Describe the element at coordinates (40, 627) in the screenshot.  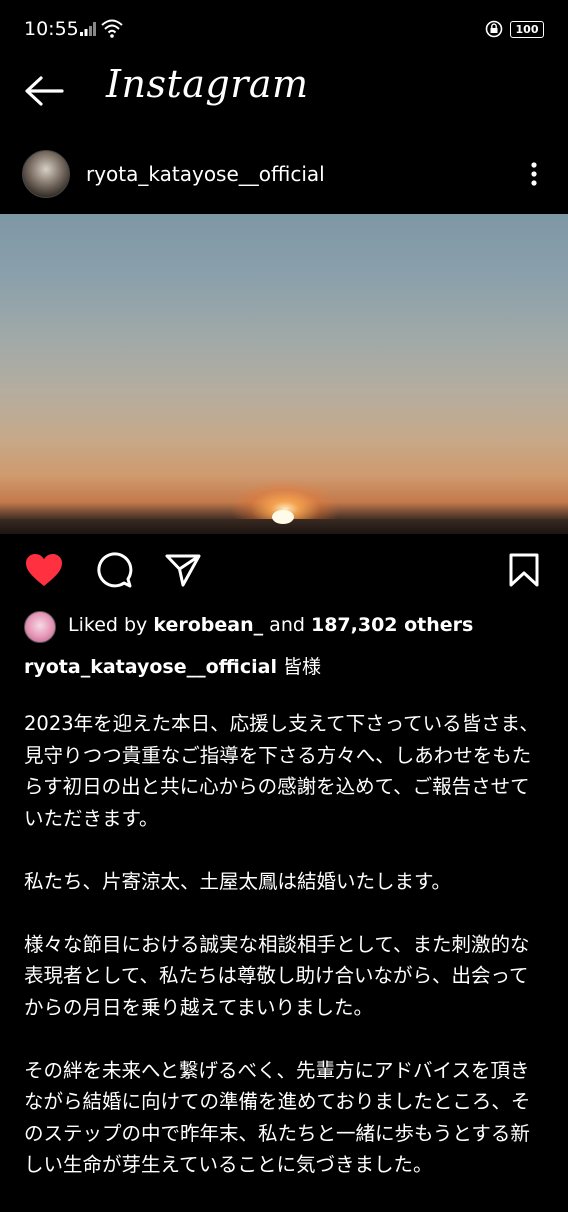
I see `liked-by-avatar` at that location.